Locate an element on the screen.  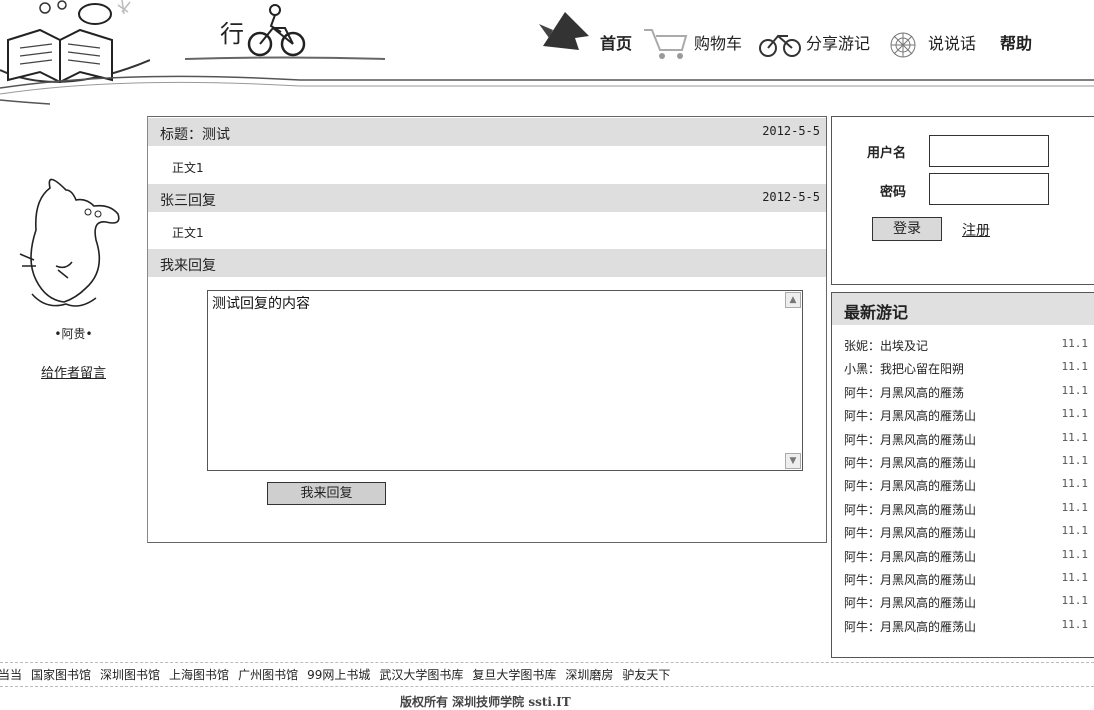
password-input is located at coordinates (989, 189).